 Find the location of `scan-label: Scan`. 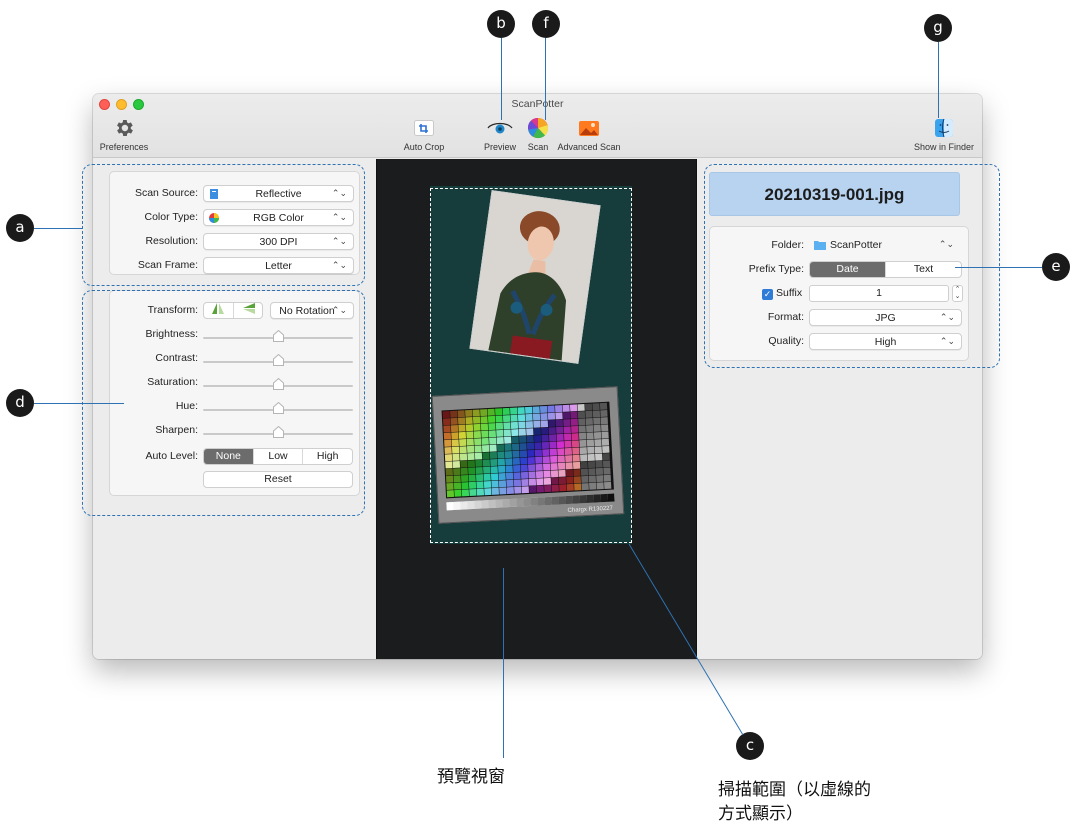

scan-label: Scan is located at coordinates (538, 147).